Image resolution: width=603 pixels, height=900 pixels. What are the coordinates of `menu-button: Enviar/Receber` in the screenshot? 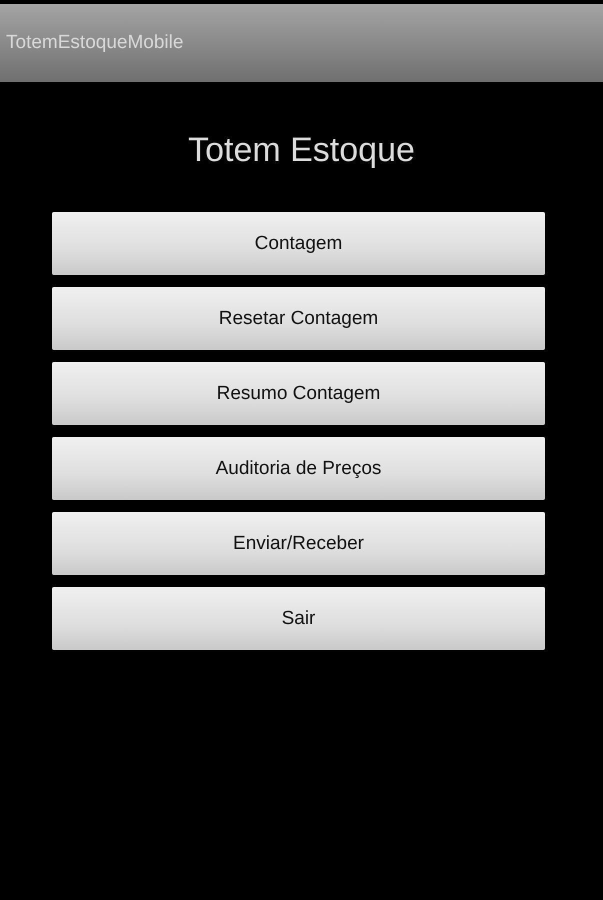 It's located at (298, 543).